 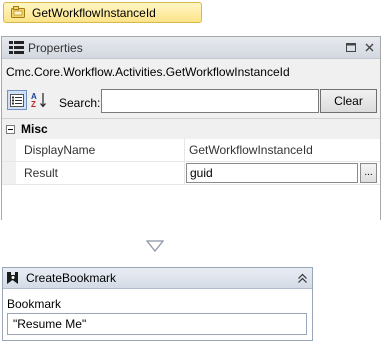 I want to click on property-value: GetWorkflowInstanceId, so click(x=251, y=150).